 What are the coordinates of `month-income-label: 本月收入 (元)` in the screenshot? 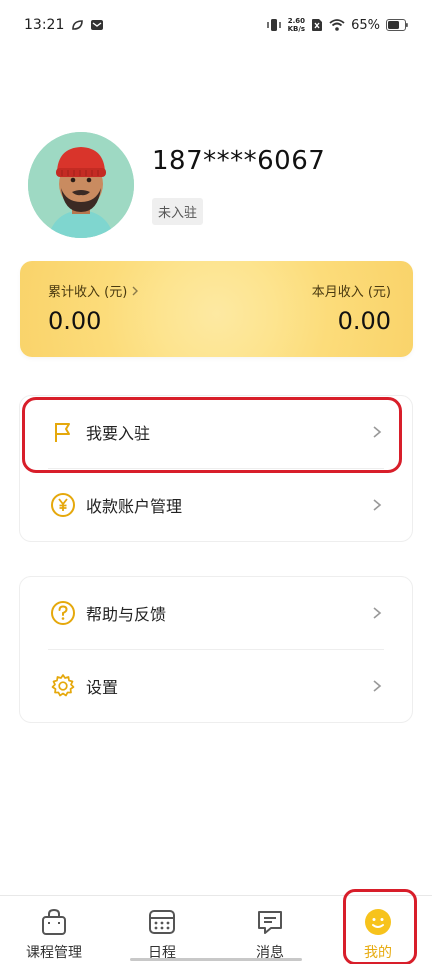 It's located at (351, 292).